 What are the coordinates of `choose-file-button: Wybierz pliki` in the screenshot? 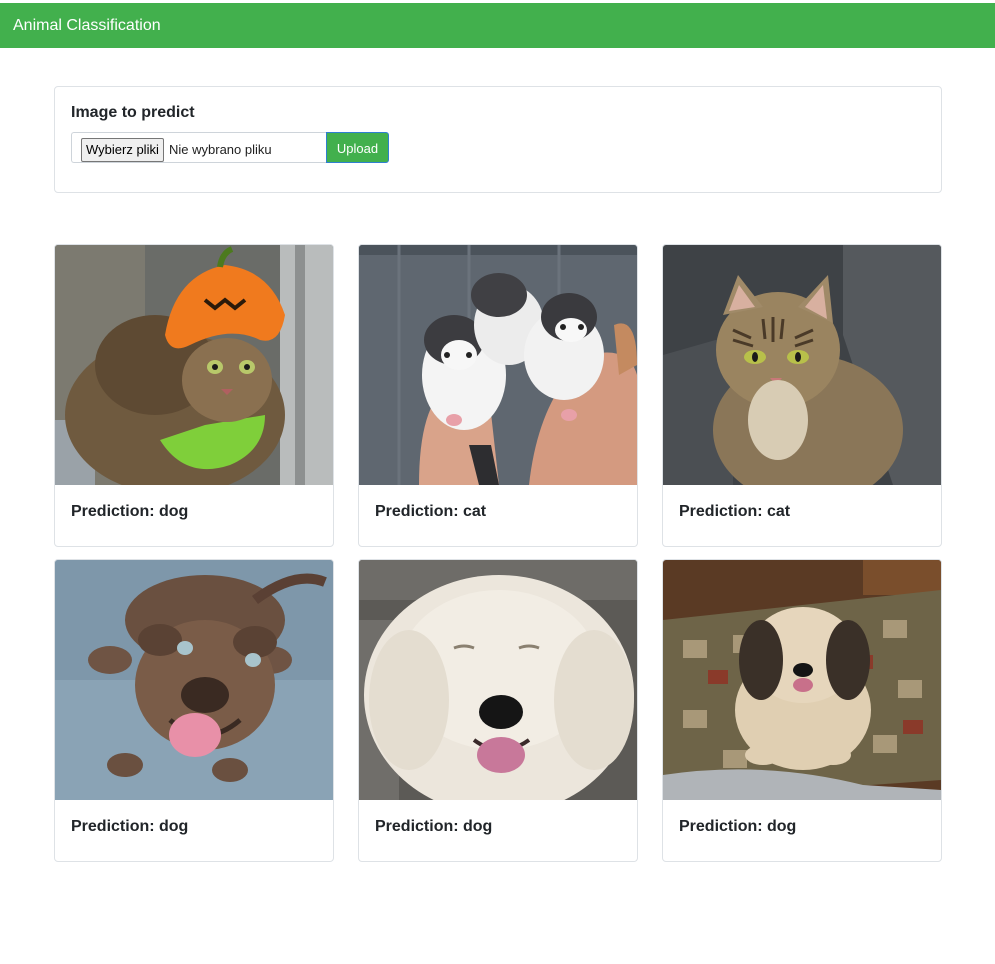 It's located at (122, 150).